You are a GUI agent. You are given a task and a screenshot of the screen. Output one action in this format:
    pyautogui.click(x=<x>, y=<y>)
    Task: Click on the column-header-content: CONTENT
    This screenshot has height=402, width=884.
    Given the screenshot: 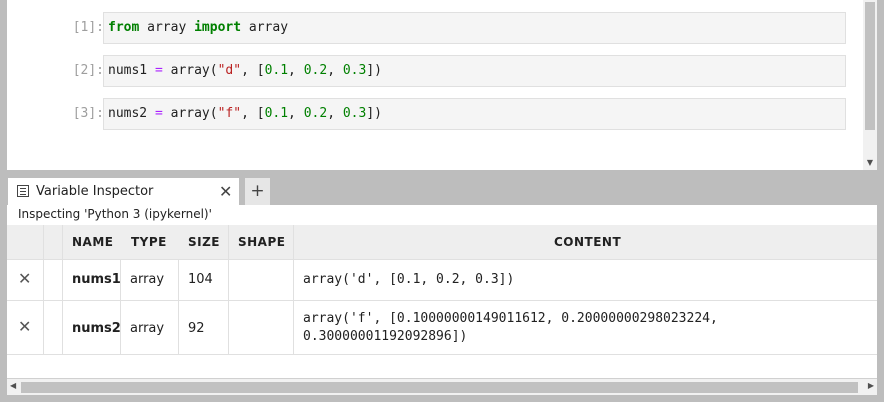 What is the action you would take?
    pyautogui.click(x=587, y=242)
    